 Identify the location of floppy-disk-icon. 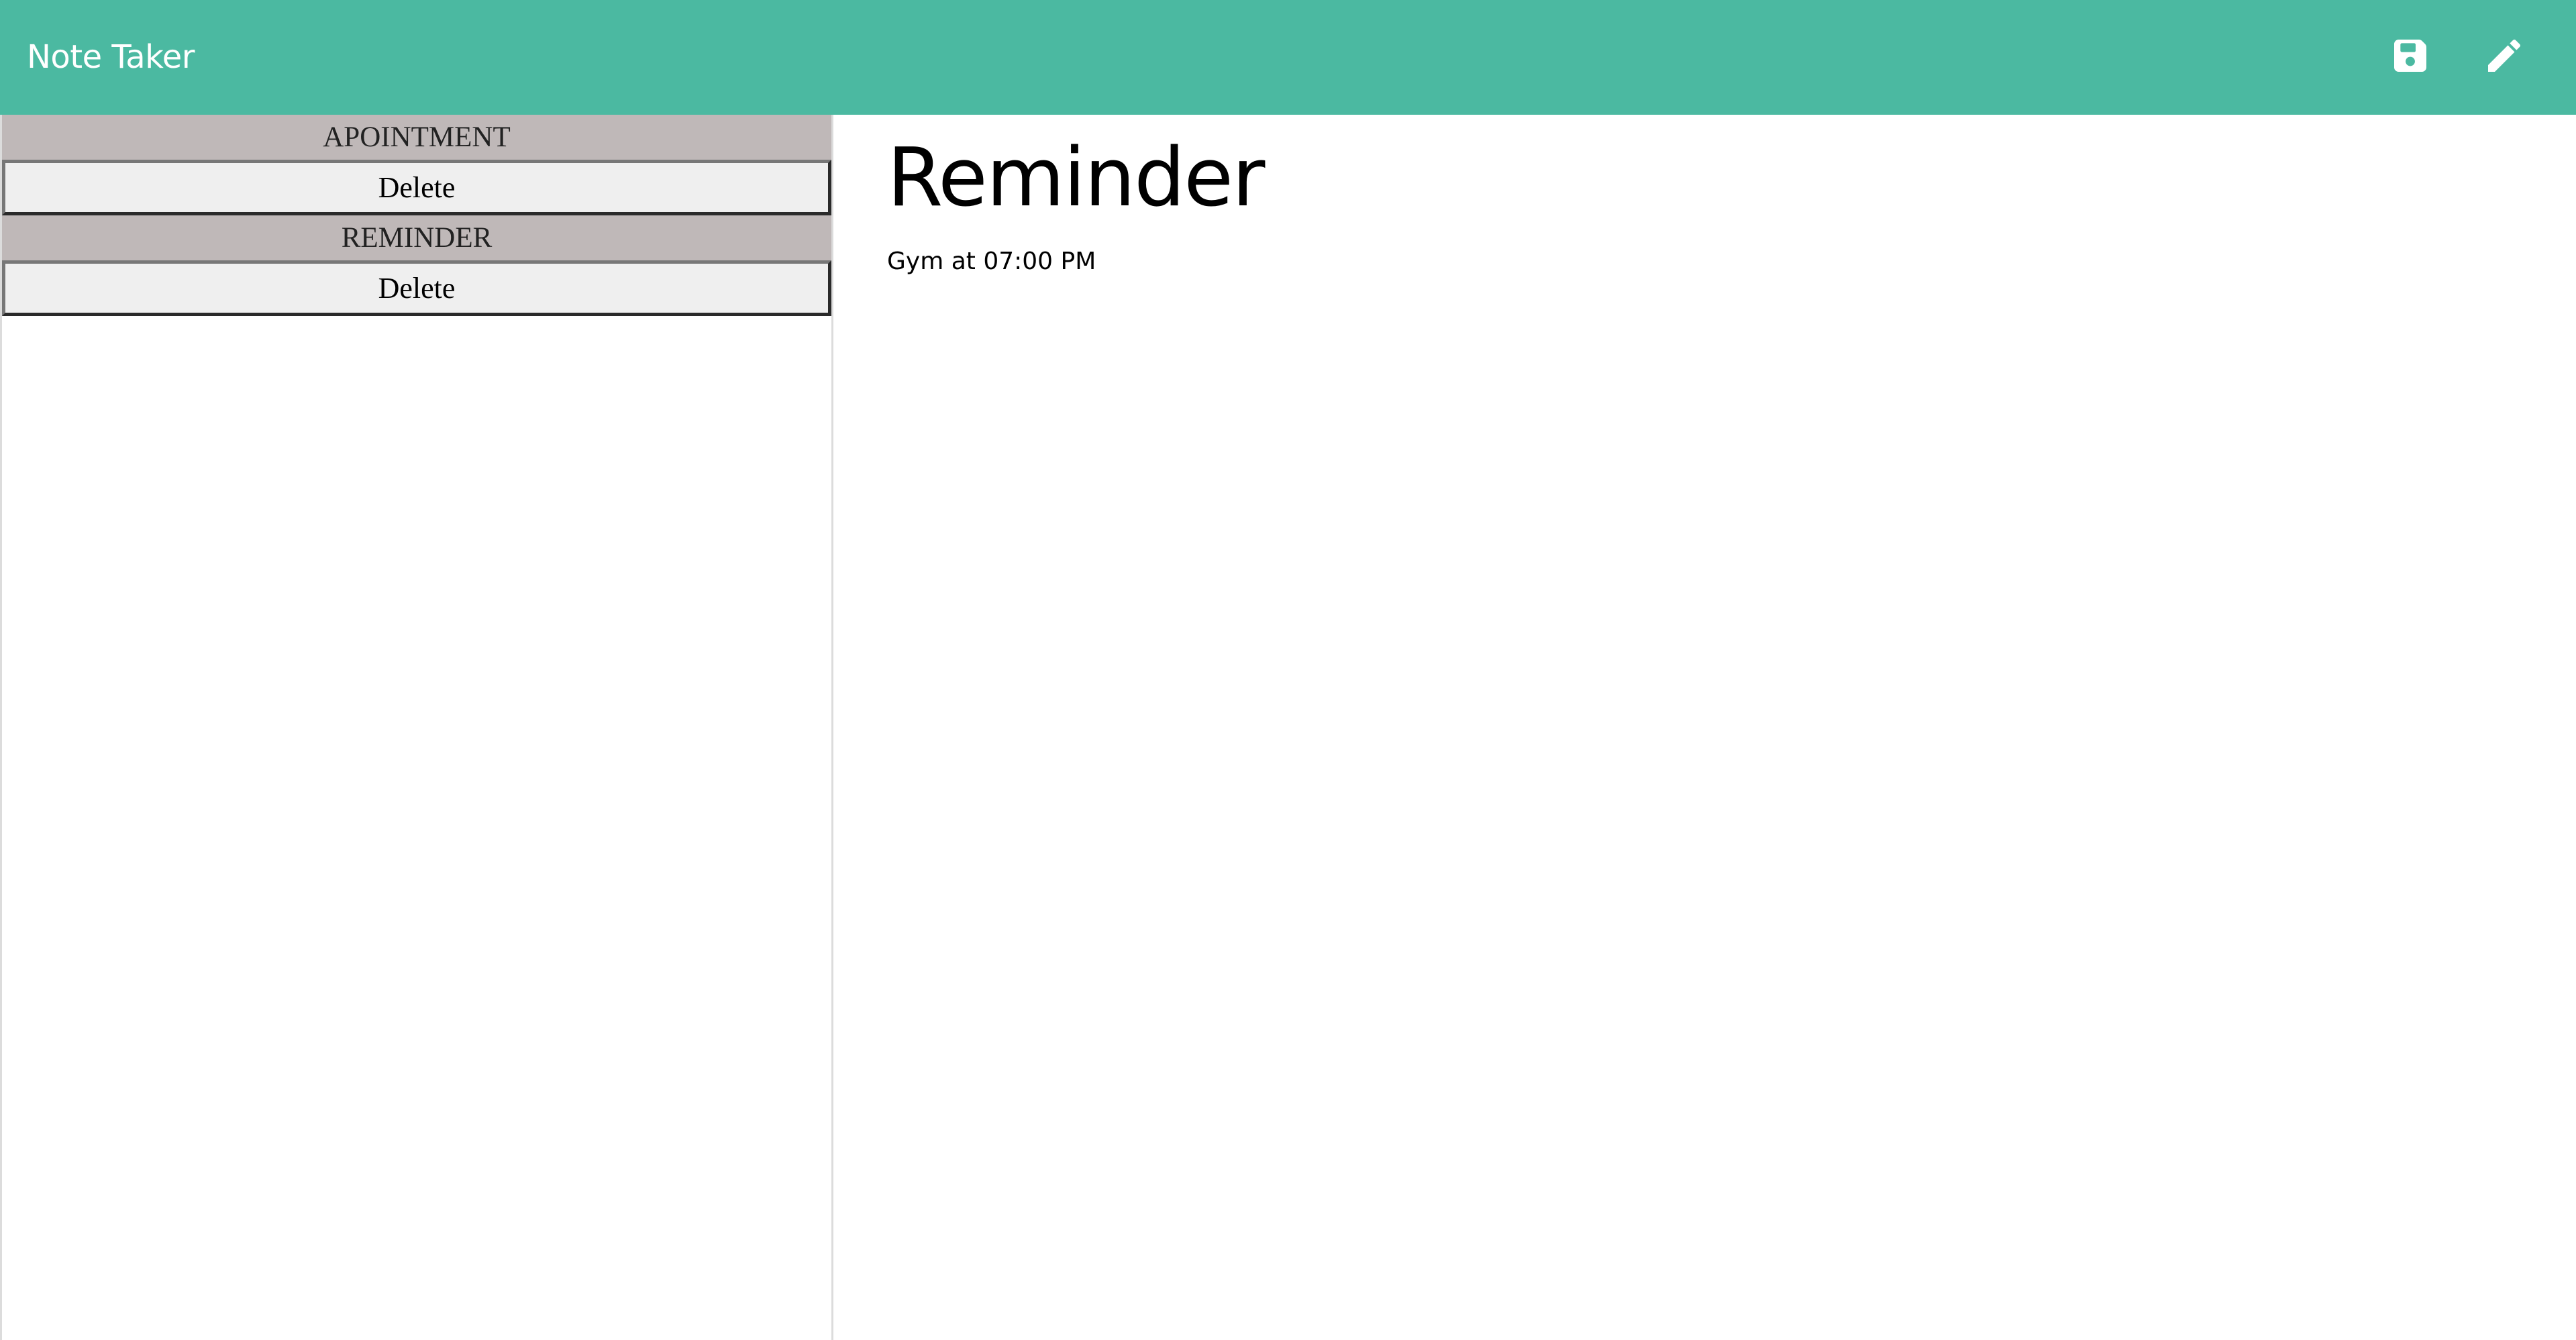
(2410, 56).